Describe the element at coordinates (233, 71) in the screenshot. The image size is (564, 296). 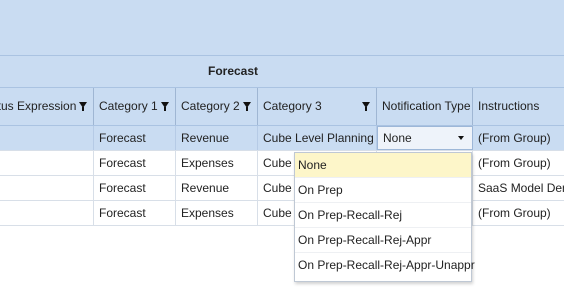
I see `group-title-forecast: Forecast` at that location.